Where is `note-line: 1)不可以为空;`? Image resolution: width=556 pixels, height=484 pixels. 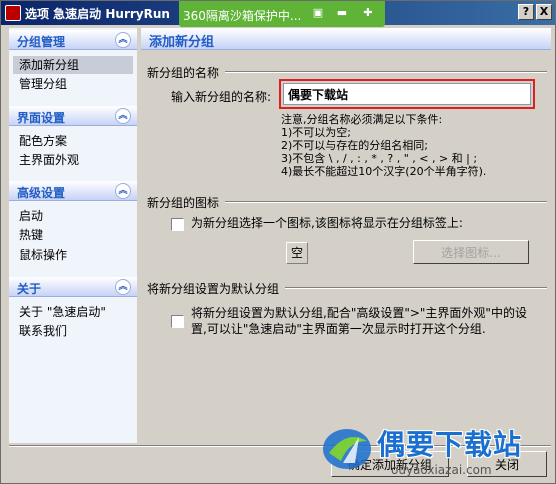
note-line: 1)不可以为空; is located at coordinates (316, 132).